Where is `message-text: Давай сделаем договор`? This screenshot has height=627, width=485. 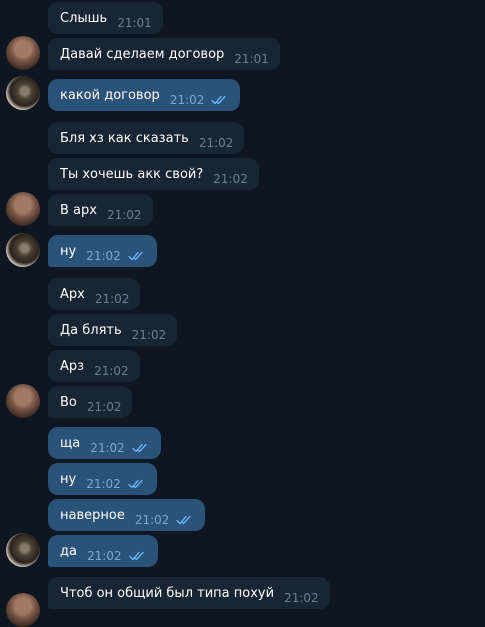
message-text: Давай сделаем договор is located at coordinates (142, 54).